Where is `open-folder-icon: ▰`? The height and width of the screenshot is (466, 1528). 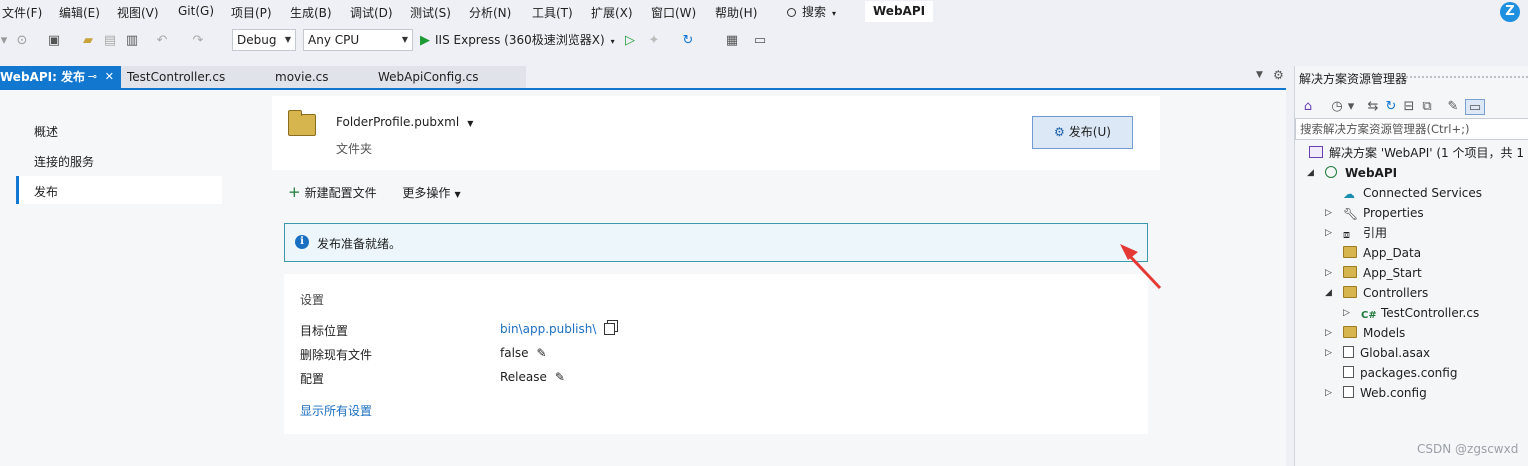 open-folder-icon: ▰ is located at coordinates (88, 41).